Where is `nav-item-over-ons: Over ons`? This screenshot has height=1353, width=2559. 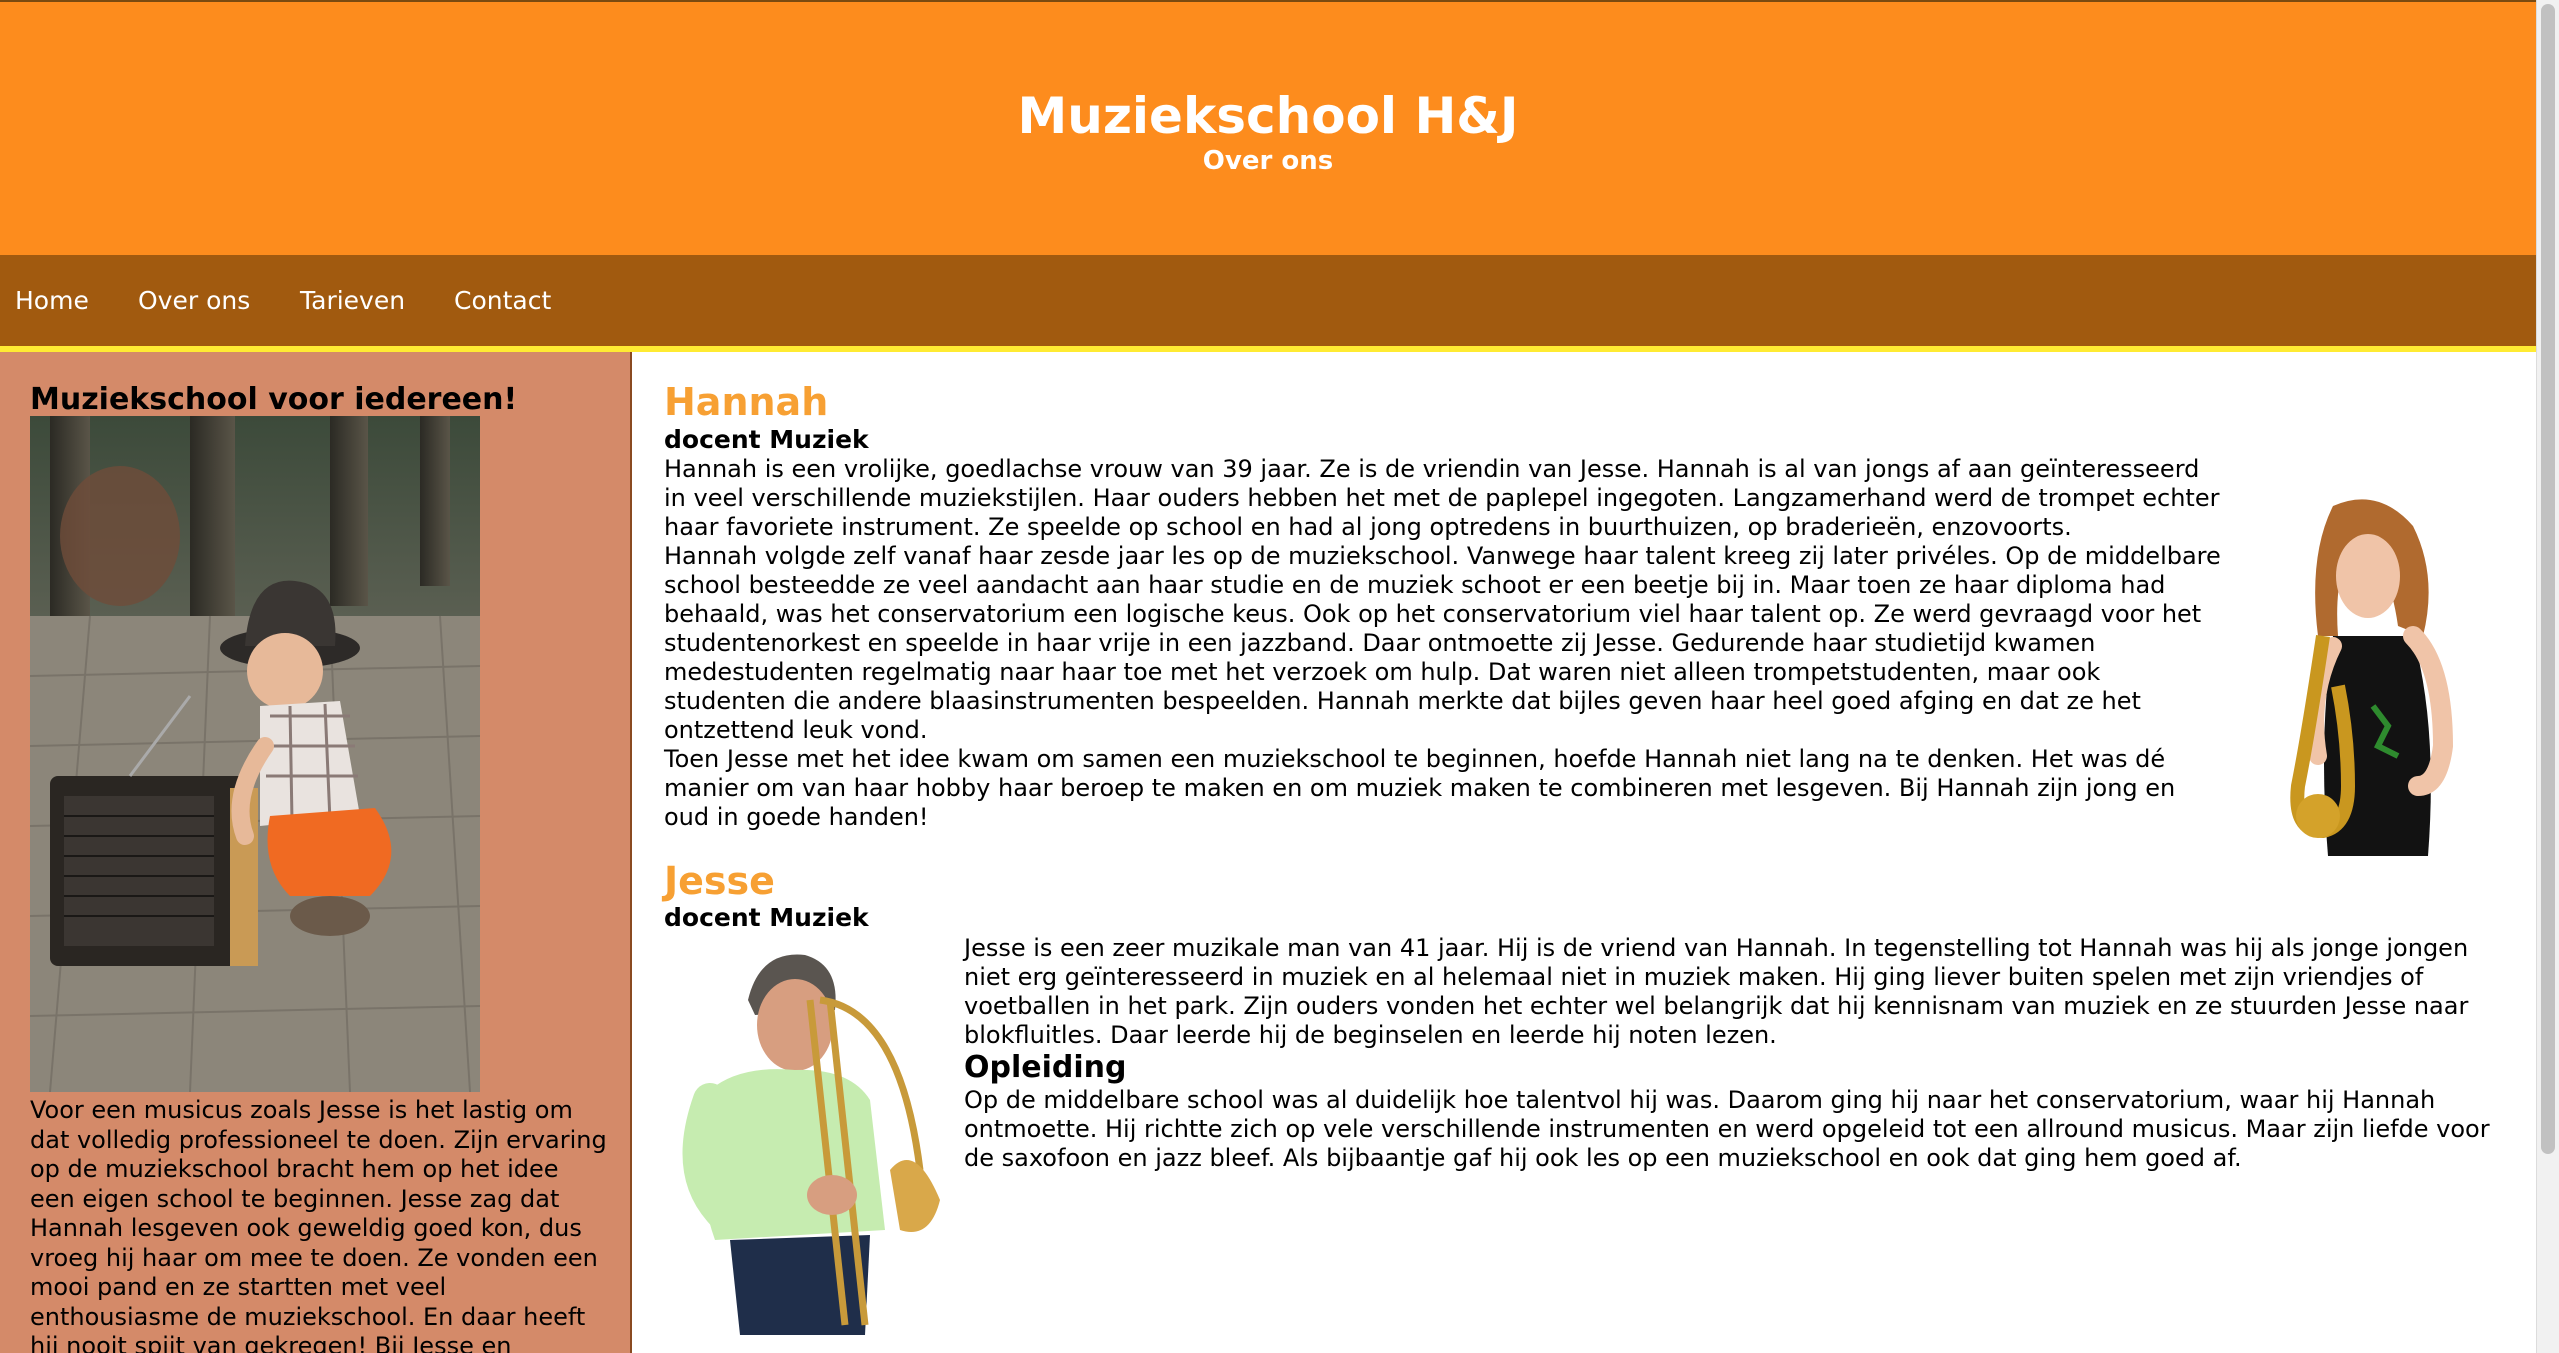 nav-item-over-ons: Over ons is located at coordinates (194, 300).